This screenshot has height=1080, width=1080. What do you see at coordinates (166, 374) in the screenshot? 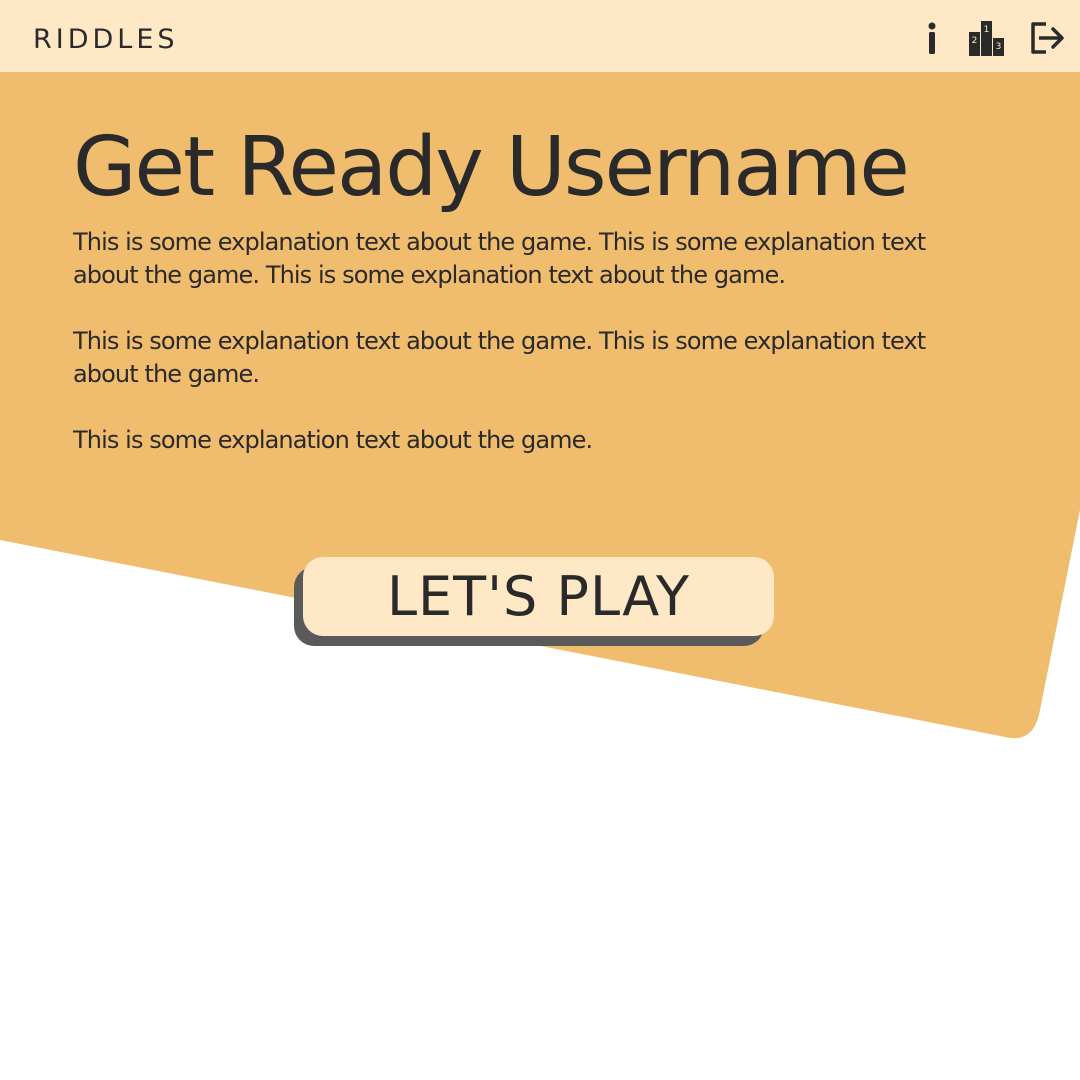
I see `paragraph-2-line-2: about the game.` at bounding box center [166, 374].